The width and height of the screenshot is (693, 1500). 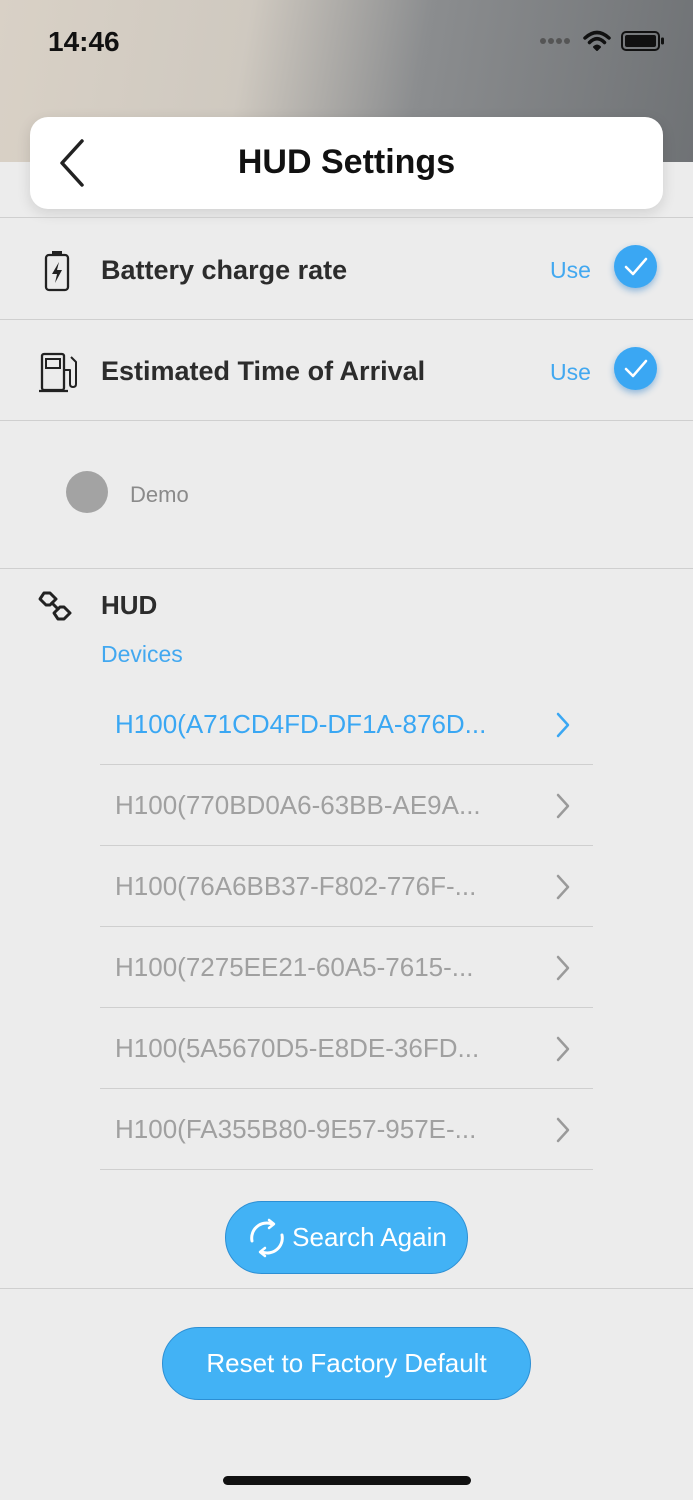 I want to click on fuel-pump-icon, so click(x=58, y=372).